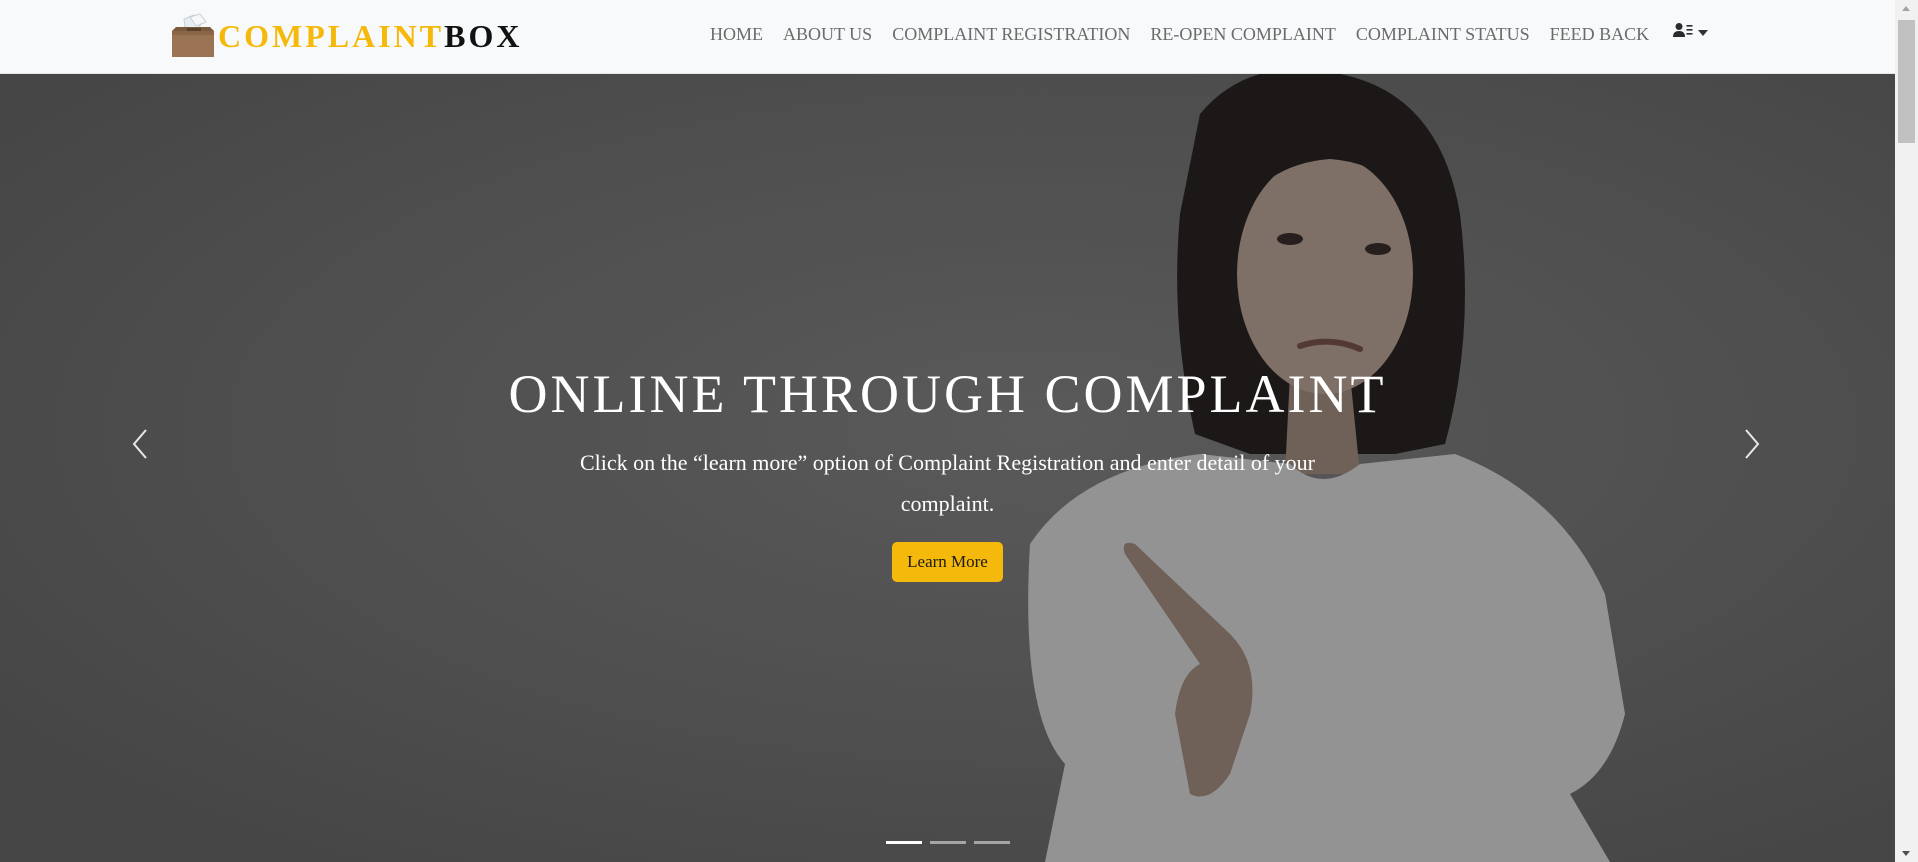 Image resolution: width=1918 pixels, height=862 pixels. I want to click on hero-title: ONLINE THROUGH COMPLAINT, so click(947, 394).